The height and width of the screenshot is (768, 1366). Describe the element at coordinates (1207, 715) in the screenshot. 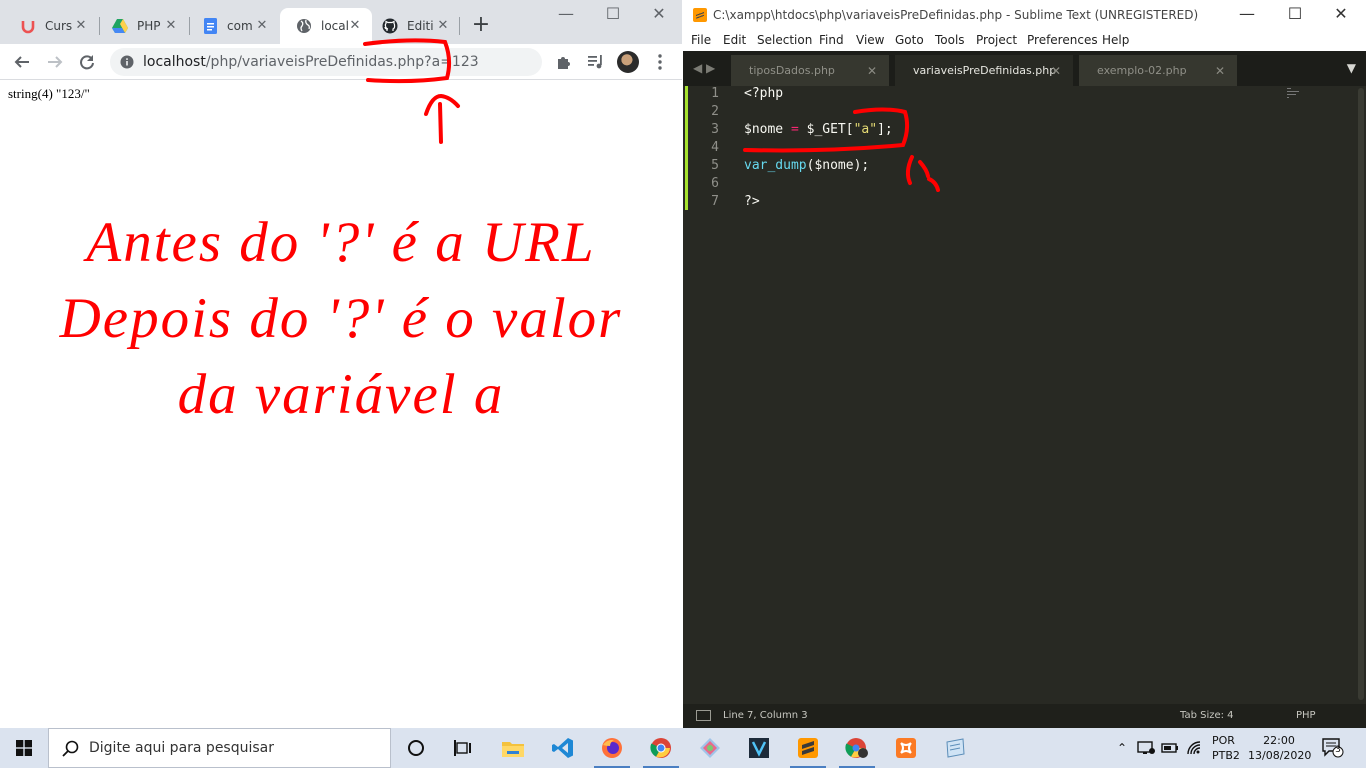

I see `tab-size: Tab Size: 4` at that location.